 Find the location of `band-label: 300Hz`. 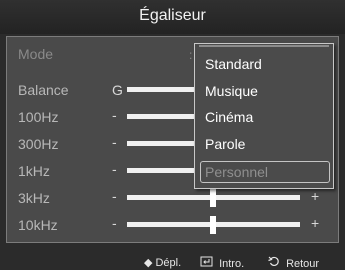

band-label: 300Hz is located at coordinates (38, 144).